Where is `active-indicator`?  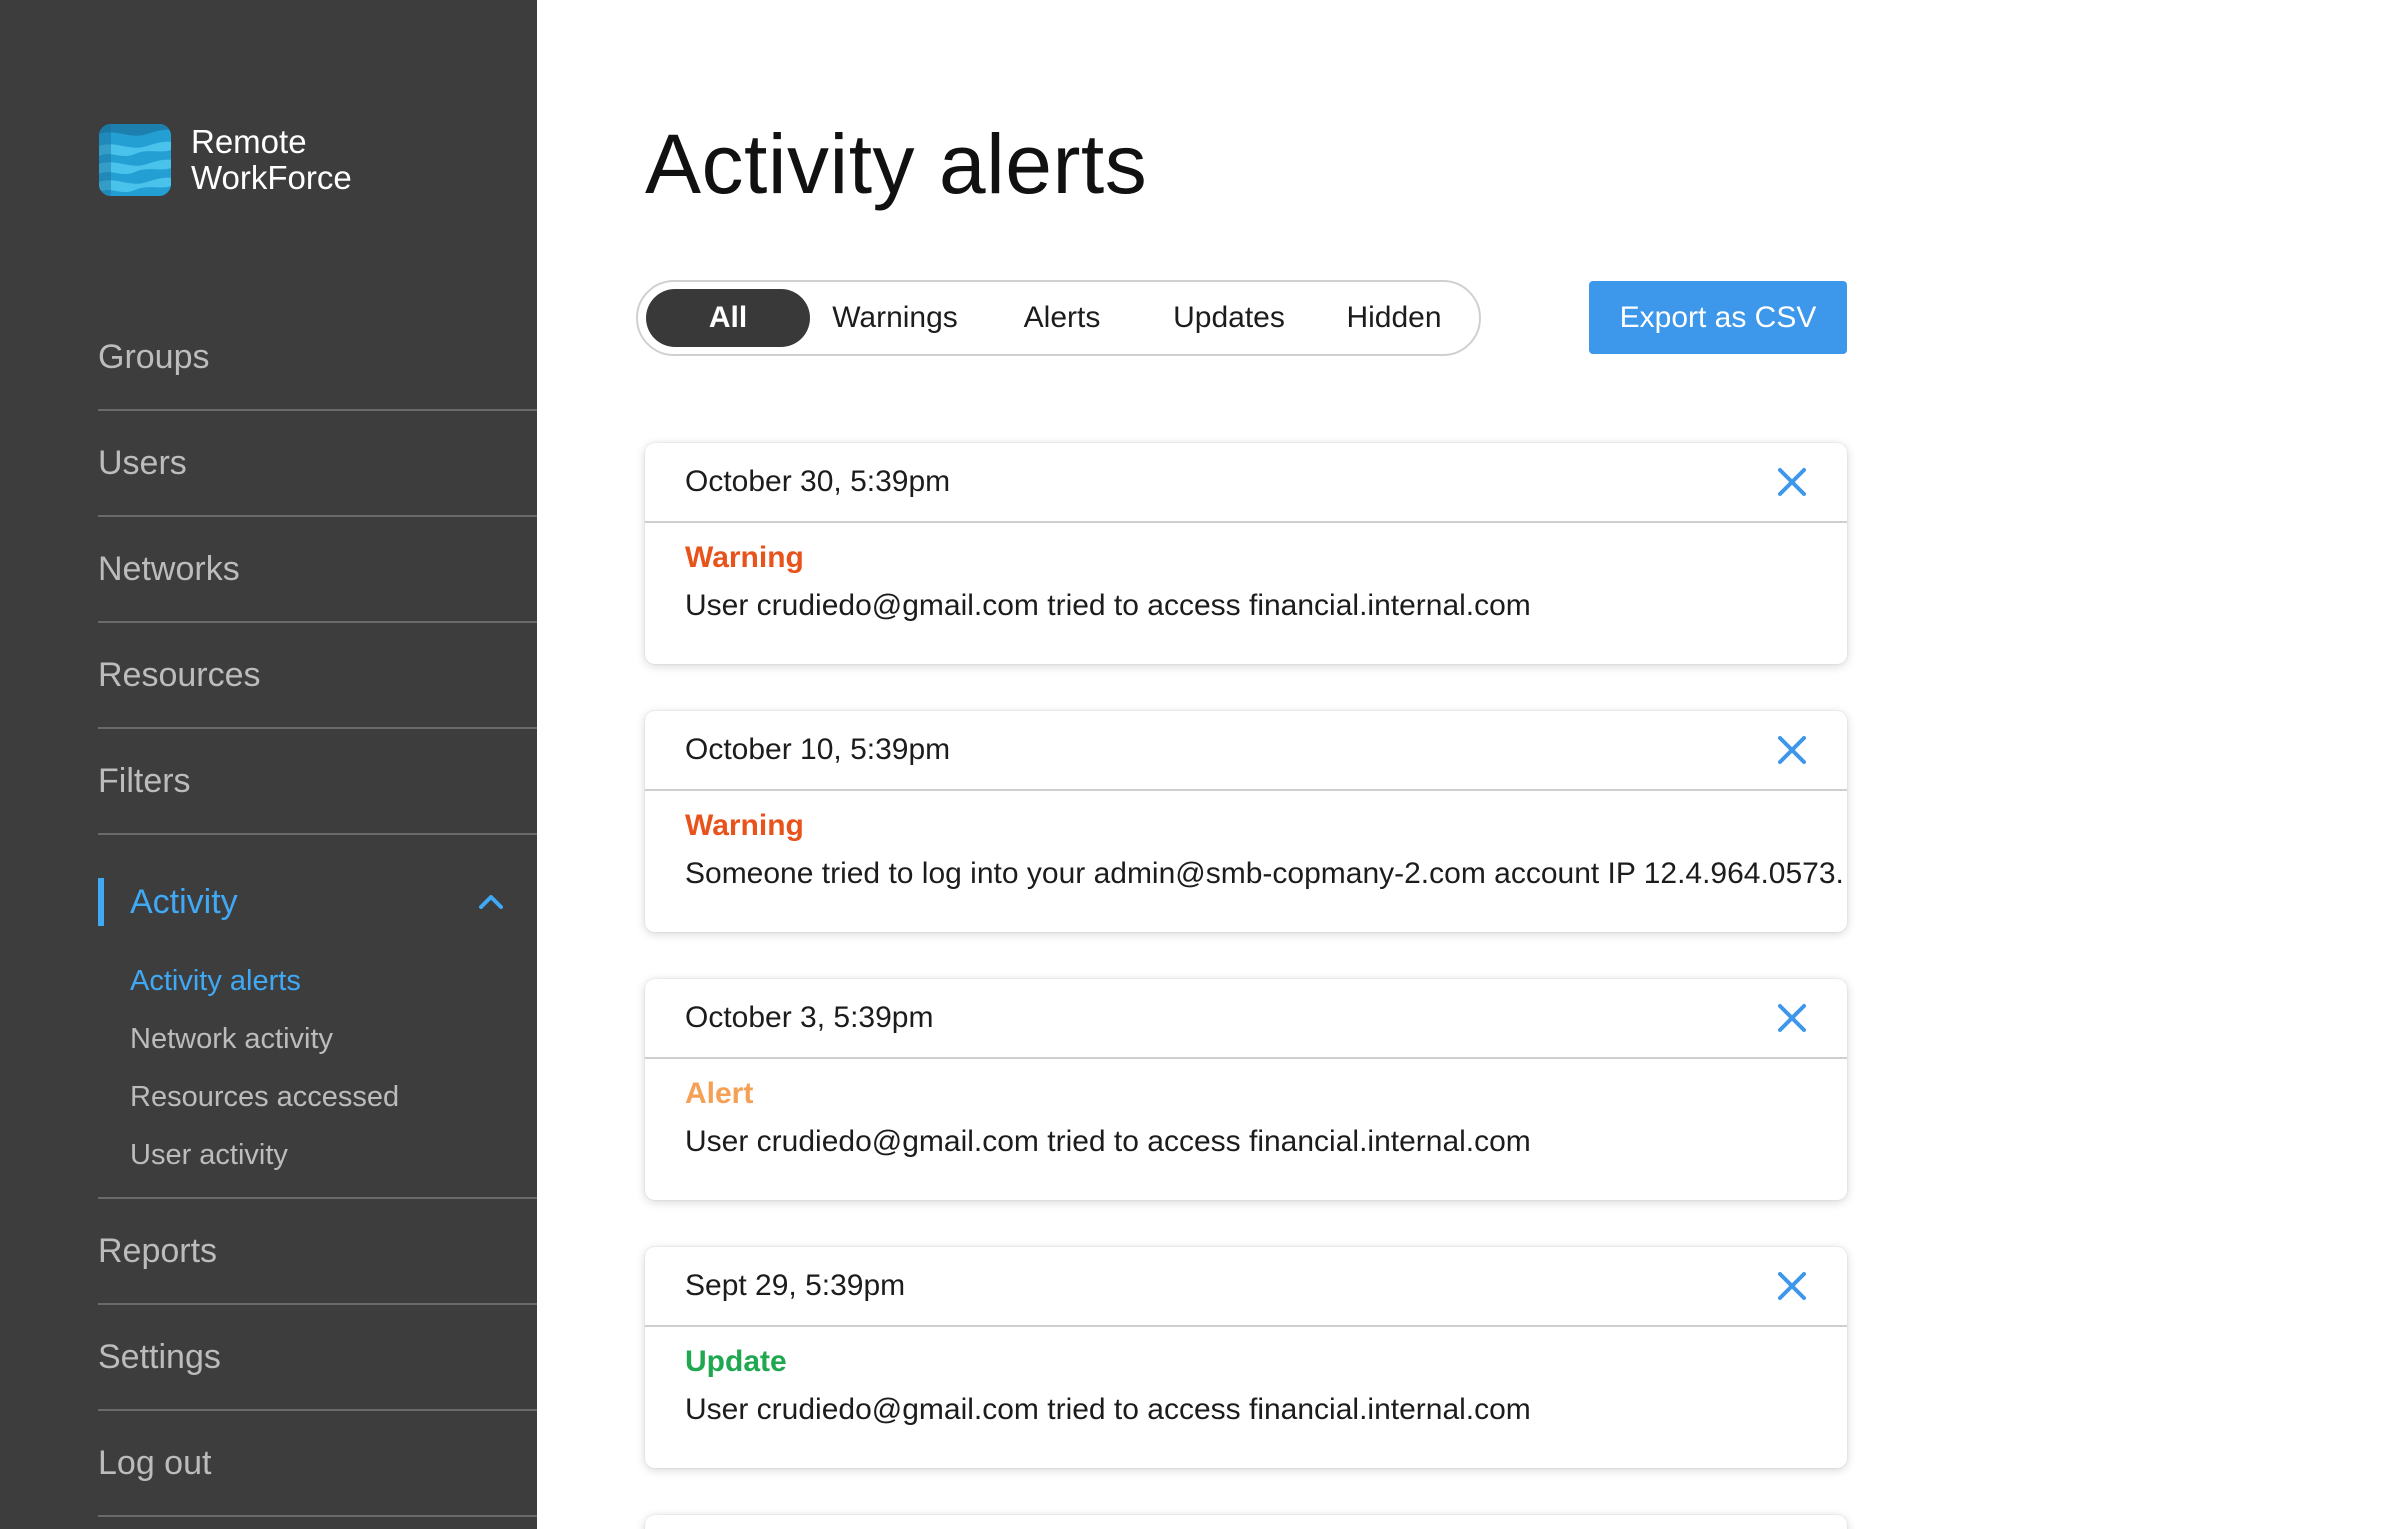 active-indicator is located at coordinates (101, 902).